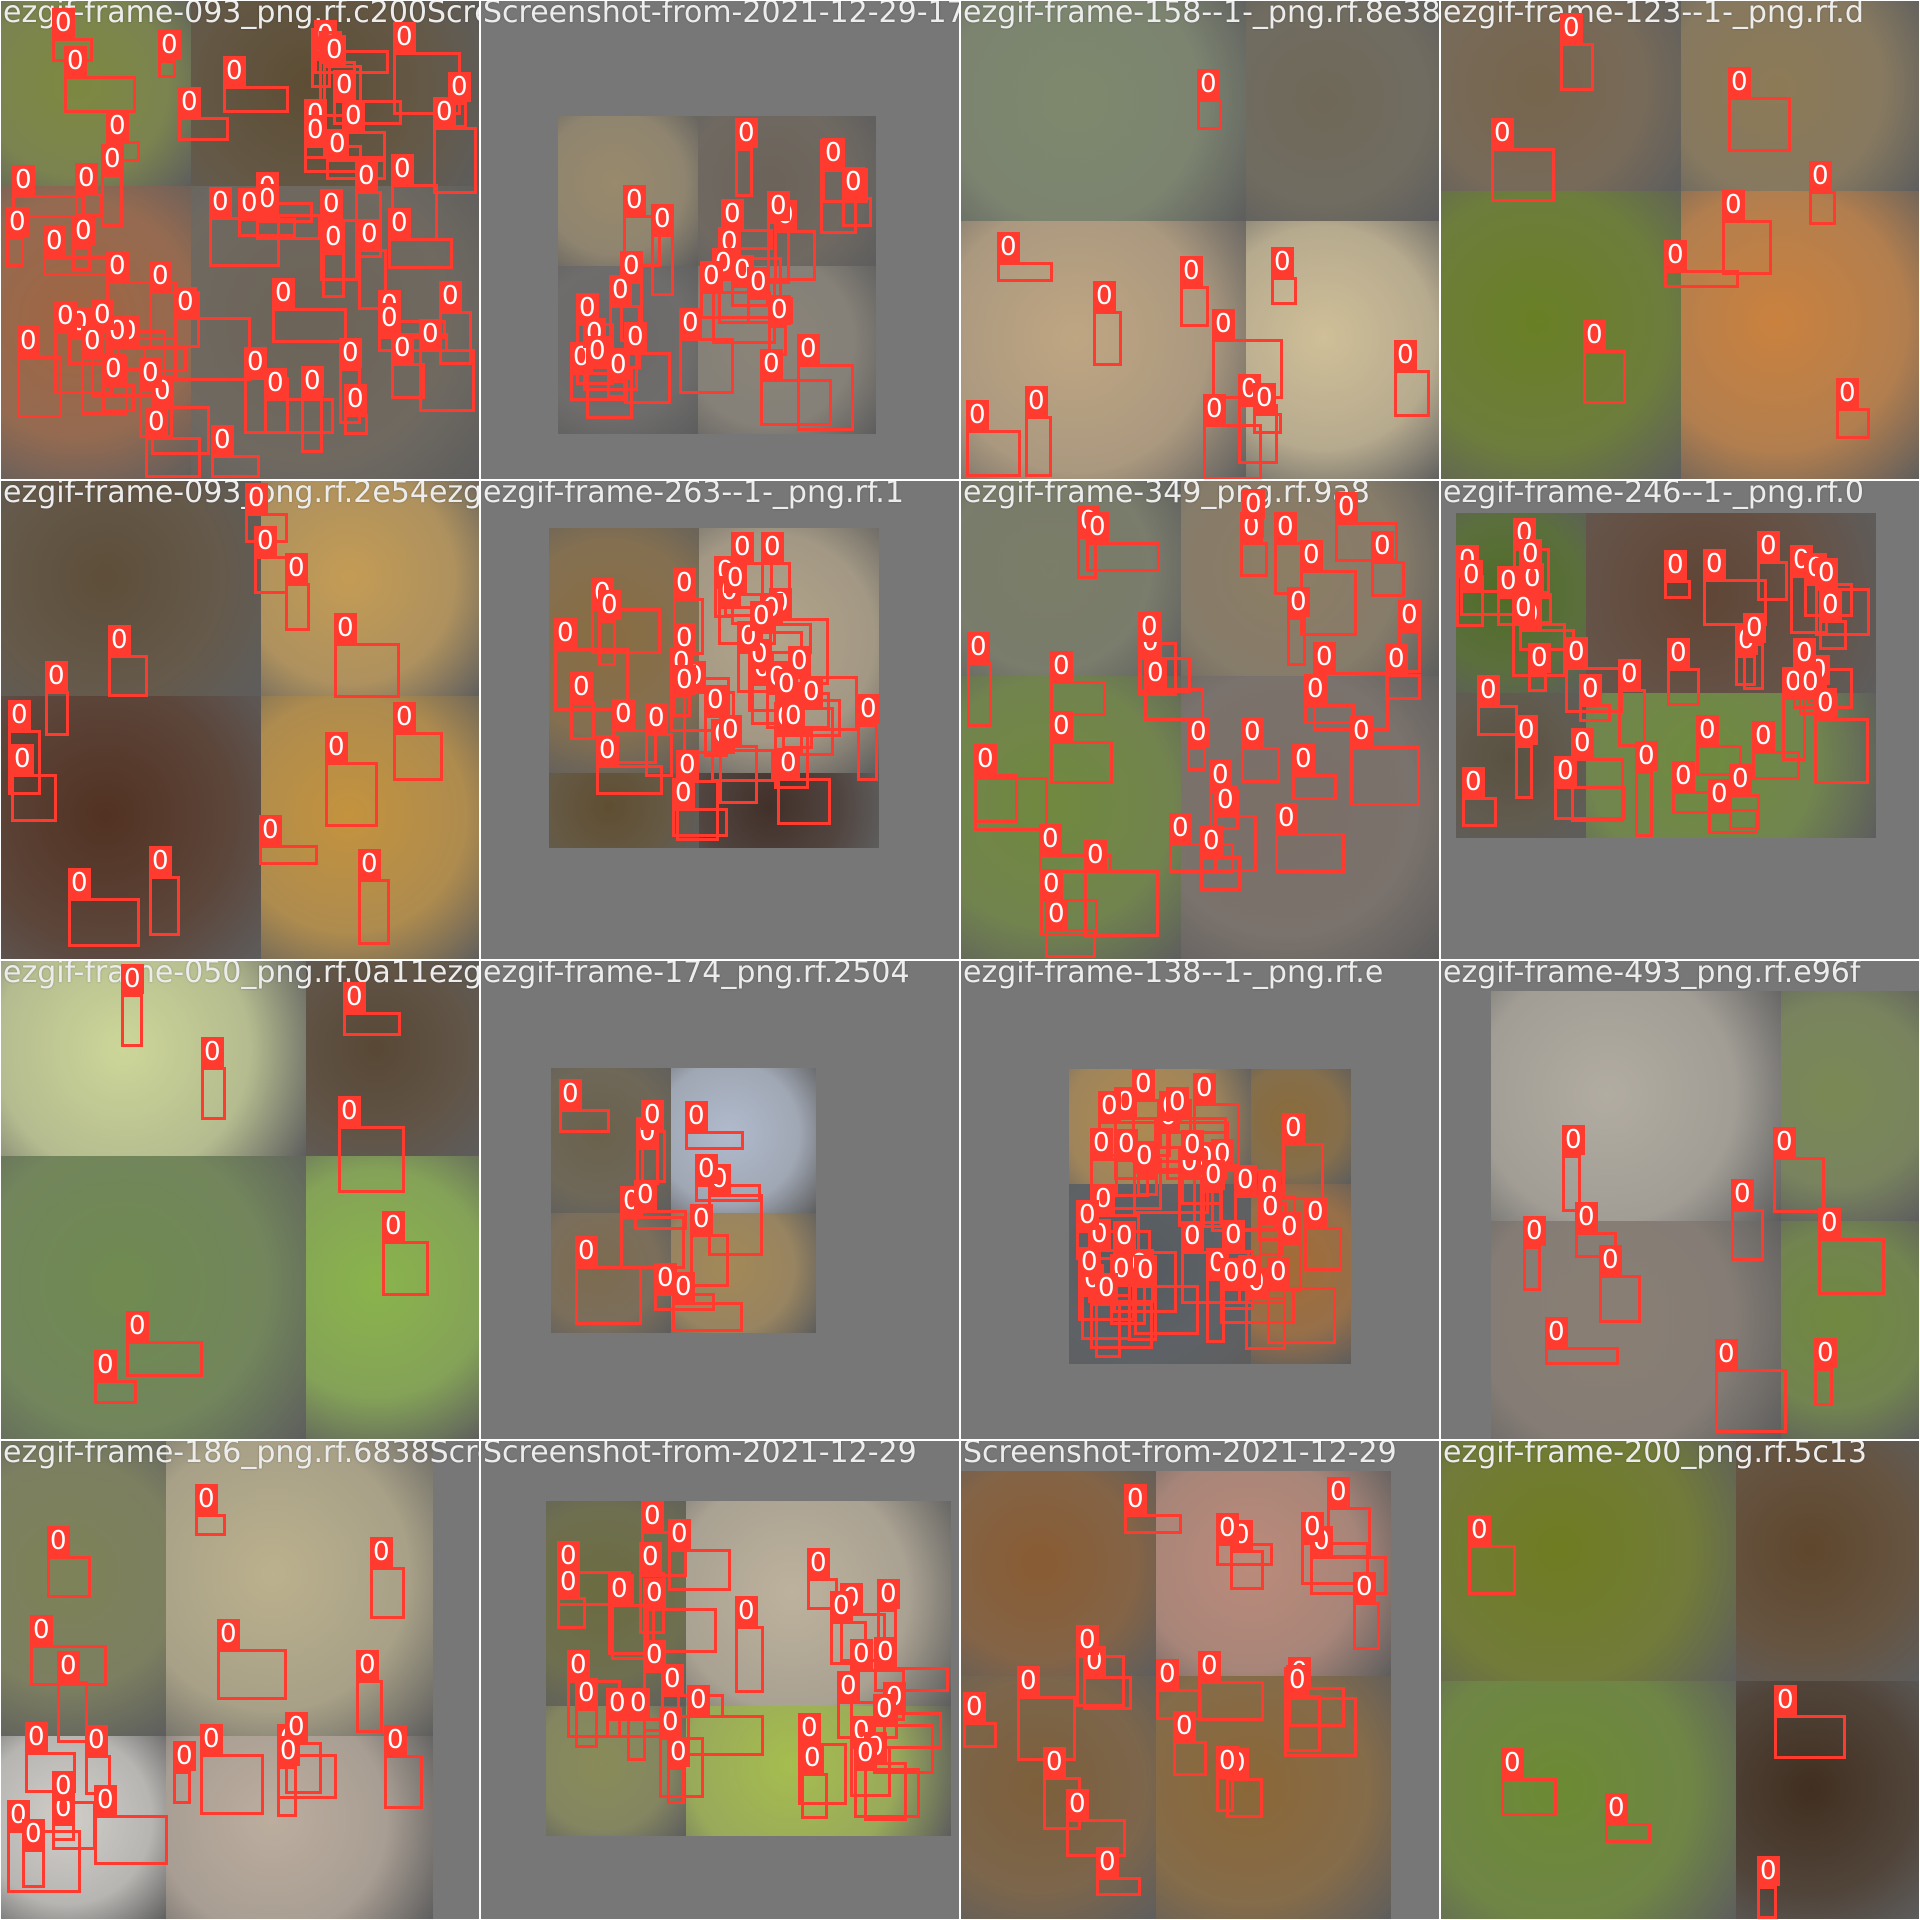 The image size is (1920, 1920). I want to click on mosaic-image, so click(240, 1200).